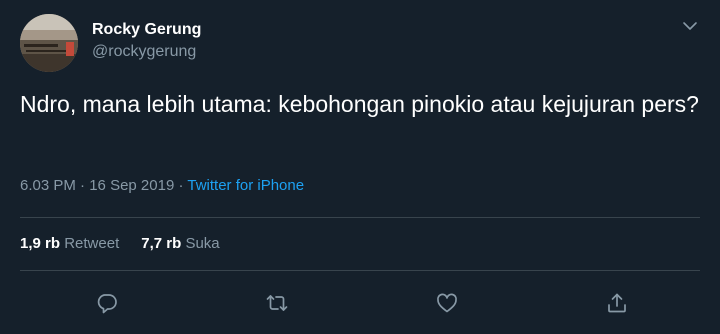 This screenshot has width=720, height=334. What do you see at coordinates (92, 243) in the screenshot?
I see `retweets-label: Retweet` at bounding box center [92, 243].